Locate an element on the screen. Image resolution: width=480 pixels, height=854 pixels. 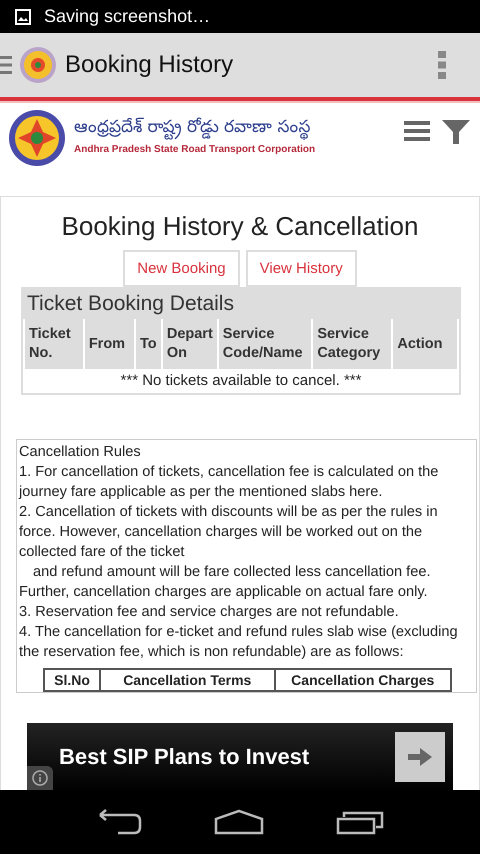
column-header: Service Code/Name is located at coordinates (265, 344).